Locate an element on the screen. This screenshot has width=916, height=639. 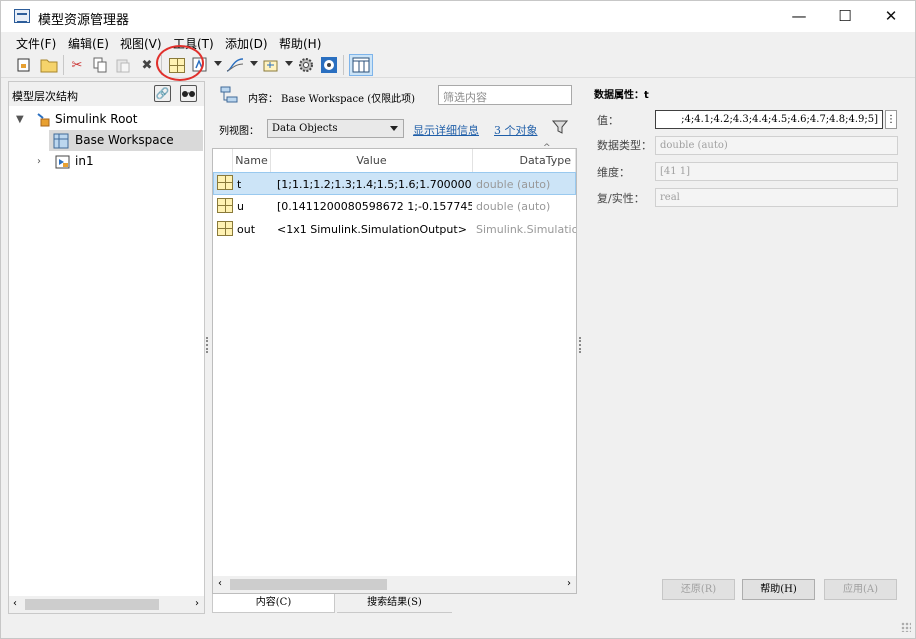
dimensions-field: [41 1] is located at coordinates (776, 171).